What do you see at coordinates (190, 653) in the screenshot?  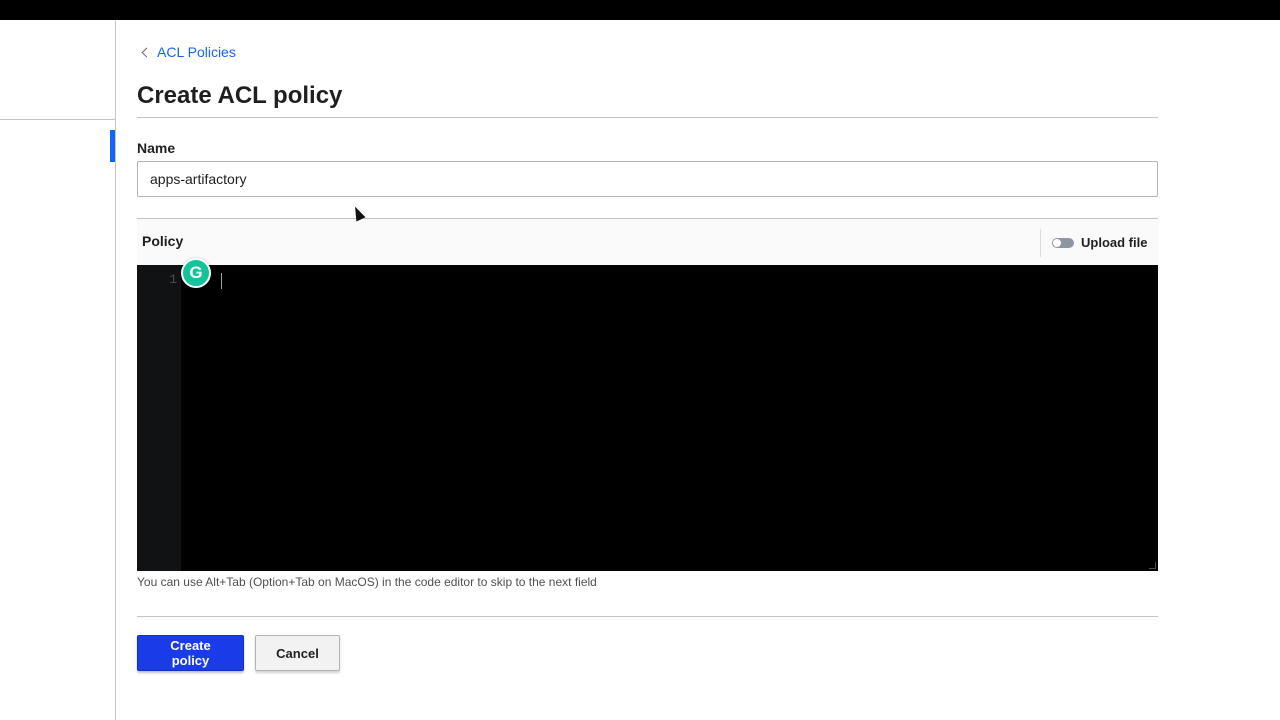 I see `create-policy-button: Create policy` at bounding box center [190, 653].